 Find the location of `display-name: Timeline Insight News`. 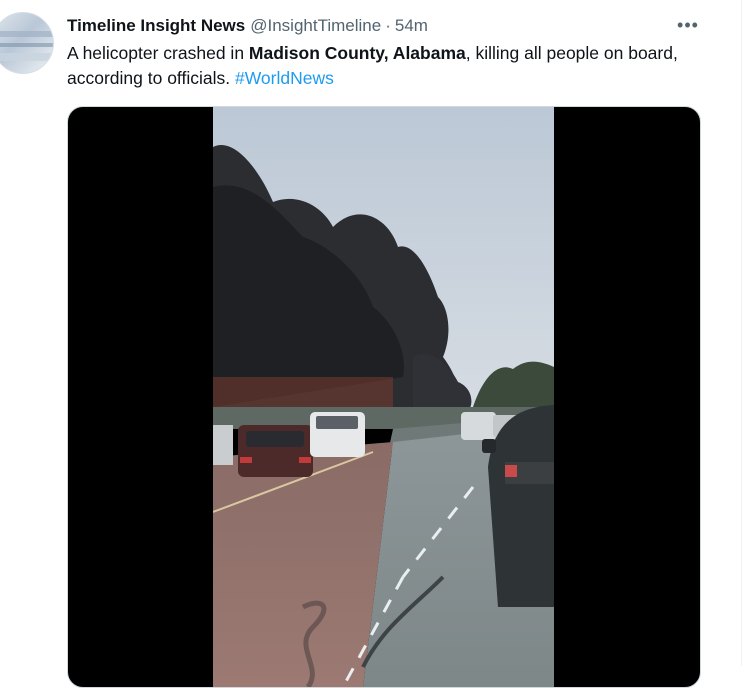

display-name: Timeline Insight News is located at coordinates (156, 26).